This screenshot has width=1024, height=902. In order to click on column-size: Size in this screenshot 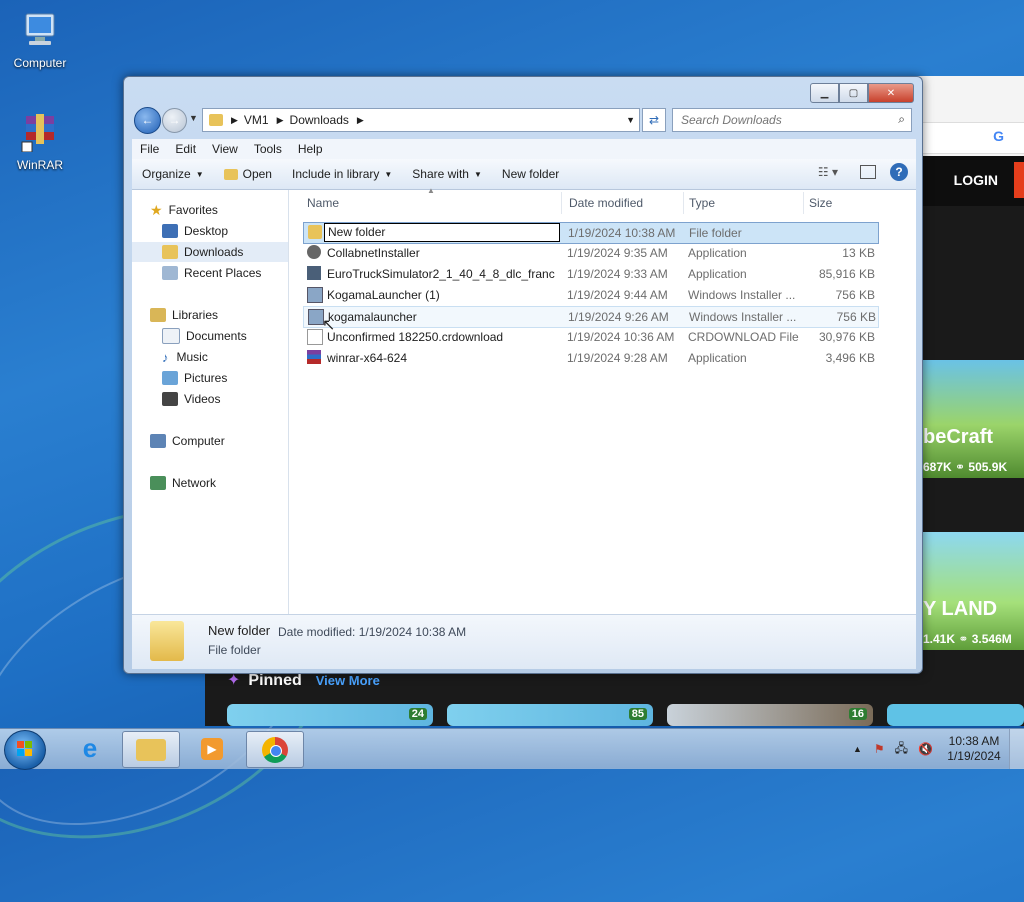, I will do `click(820, 203)`.